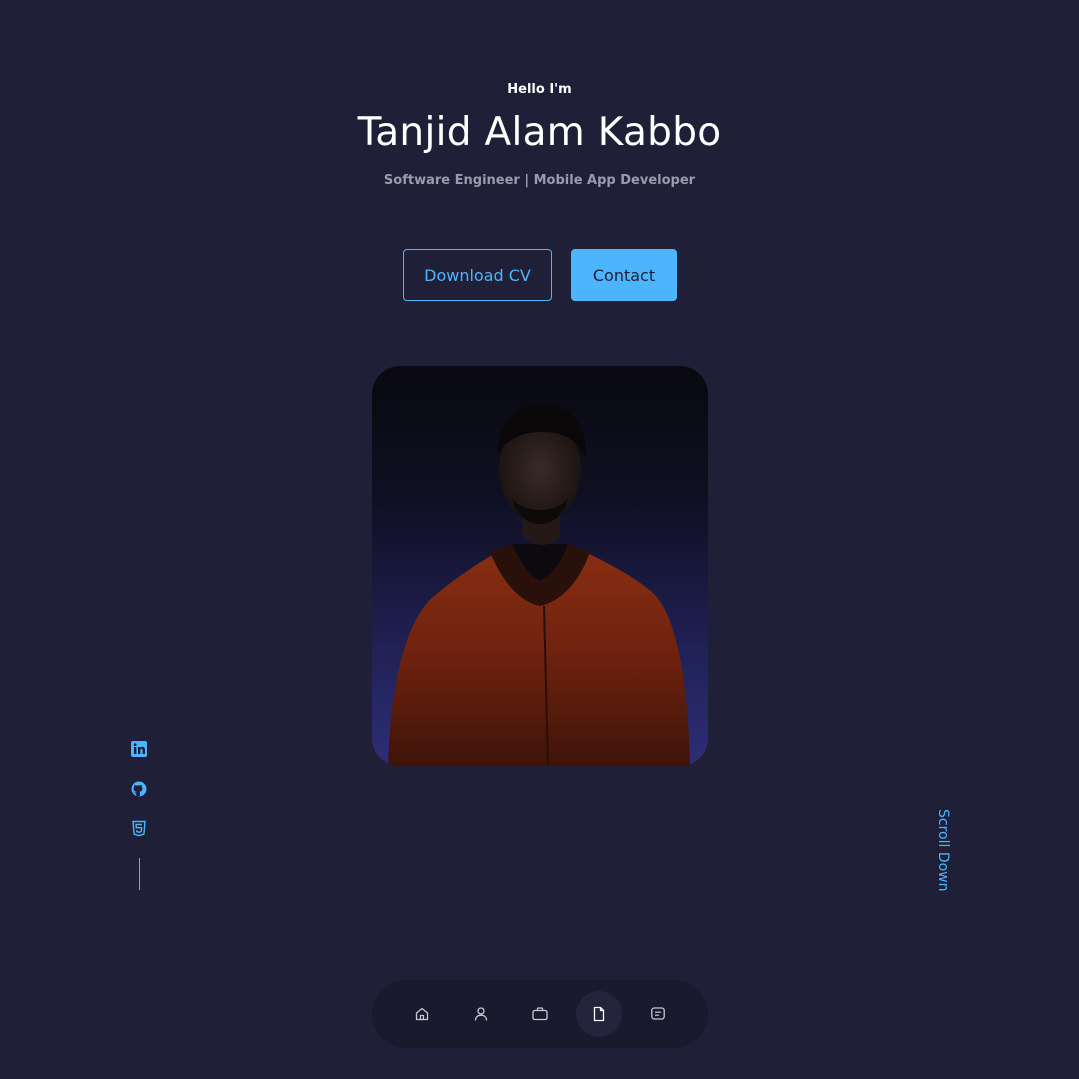 This screenshot has height=1079, width=1079. I want to click on nav-about, so click(481, 1014).